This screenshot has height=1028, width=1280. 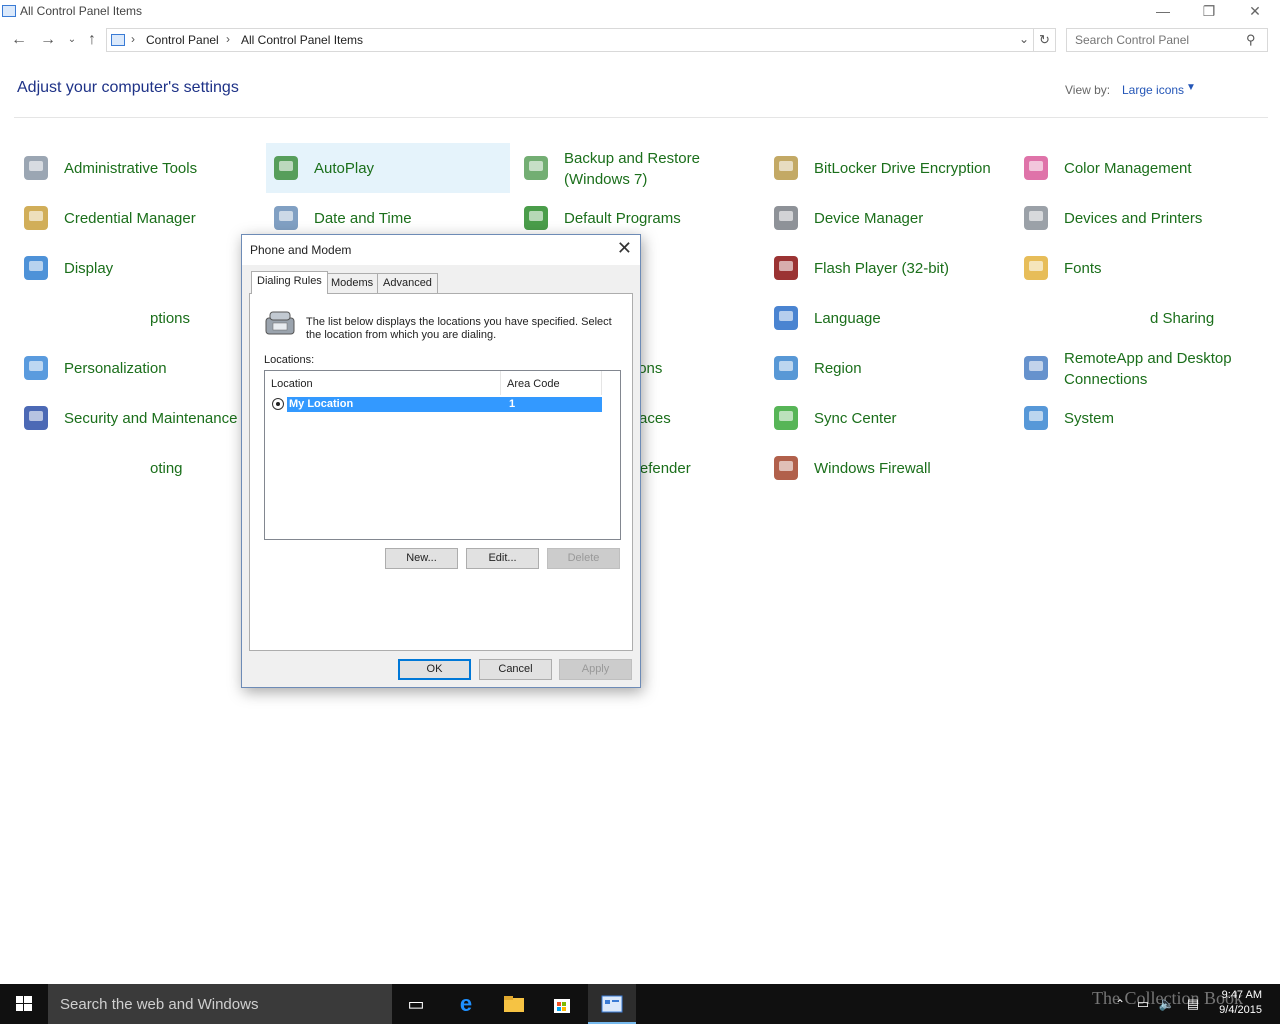 What do you see at coordinates (641, 117) in the screenshot?
I see `divider` at bounding box center [641, 117].